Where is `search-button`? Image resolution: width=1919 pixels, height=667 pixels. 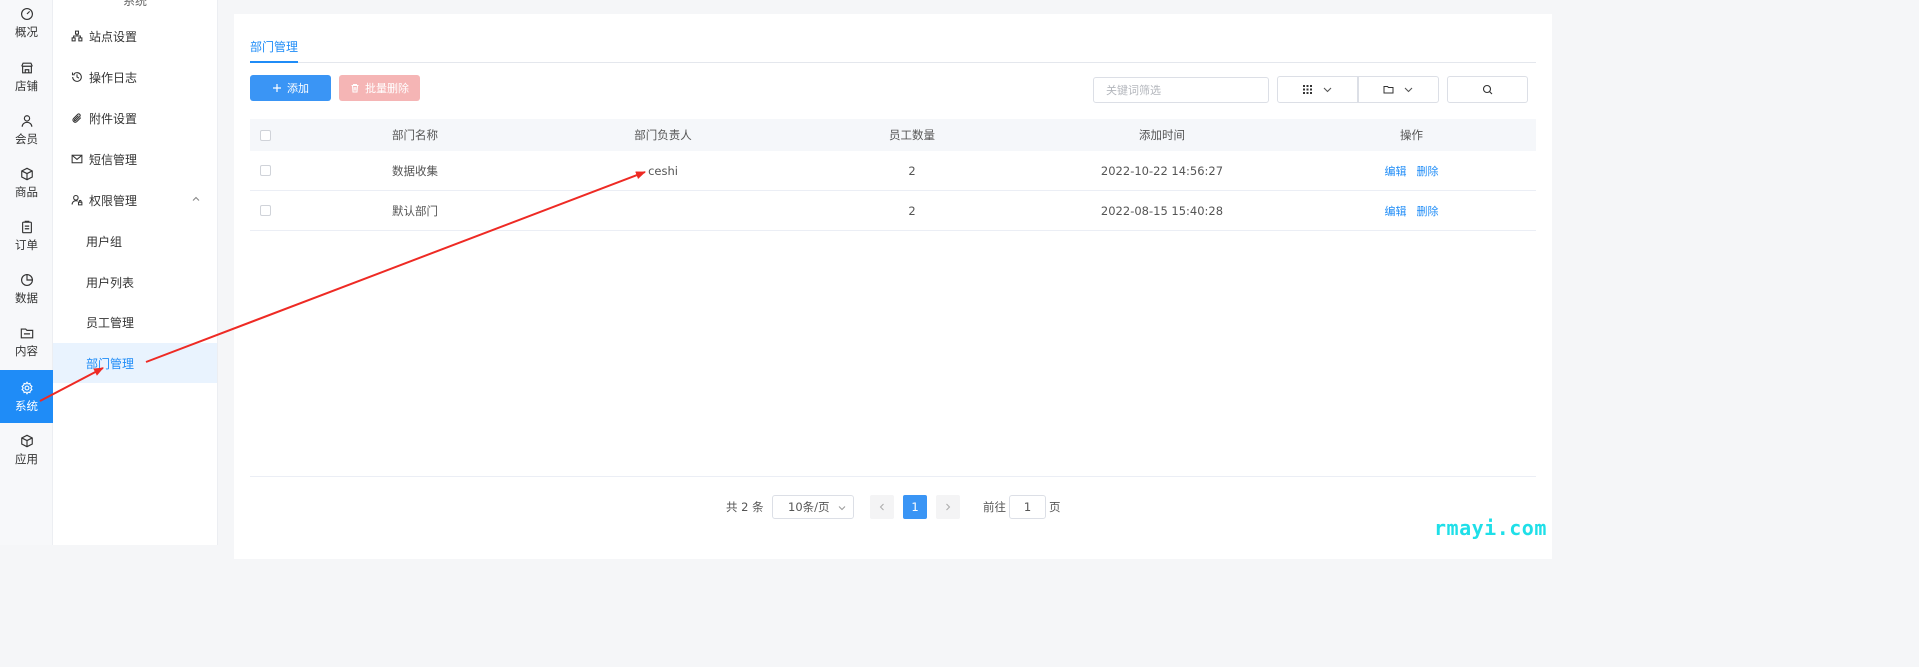 search-button is located at coordinates (1487, 89).